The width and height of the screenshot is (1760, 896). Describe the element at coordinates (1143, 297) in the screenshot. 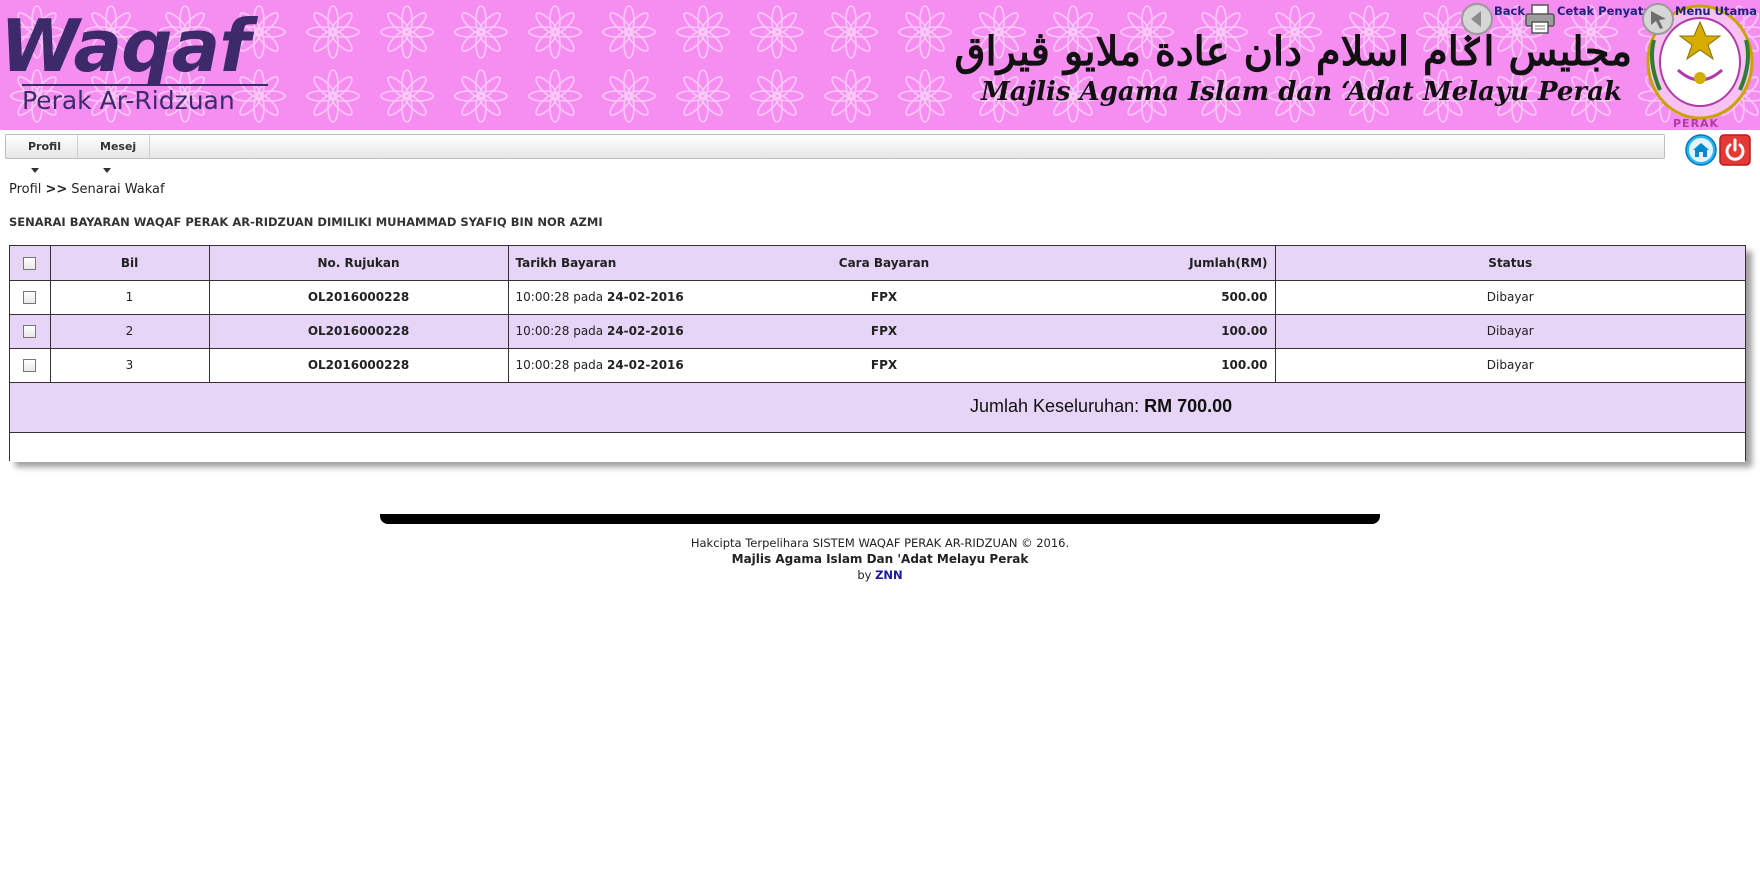

I see `cell-jumlah: 500.00` at that location.